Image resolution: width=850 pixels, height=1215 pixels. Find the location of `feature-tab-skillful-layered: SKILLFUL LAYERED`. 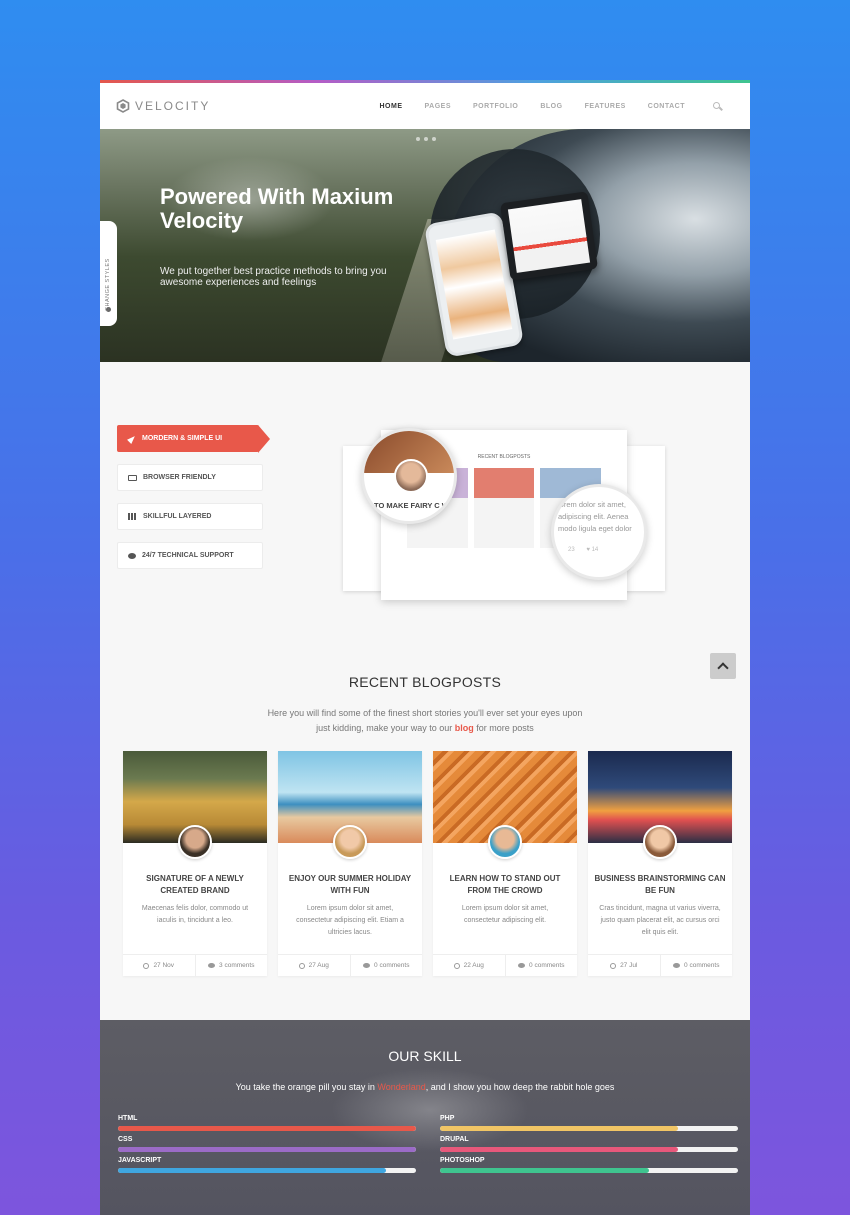

feature-tab-skillful-layered: SKILLFUL LAYERED is located at coordinates (190, 516).